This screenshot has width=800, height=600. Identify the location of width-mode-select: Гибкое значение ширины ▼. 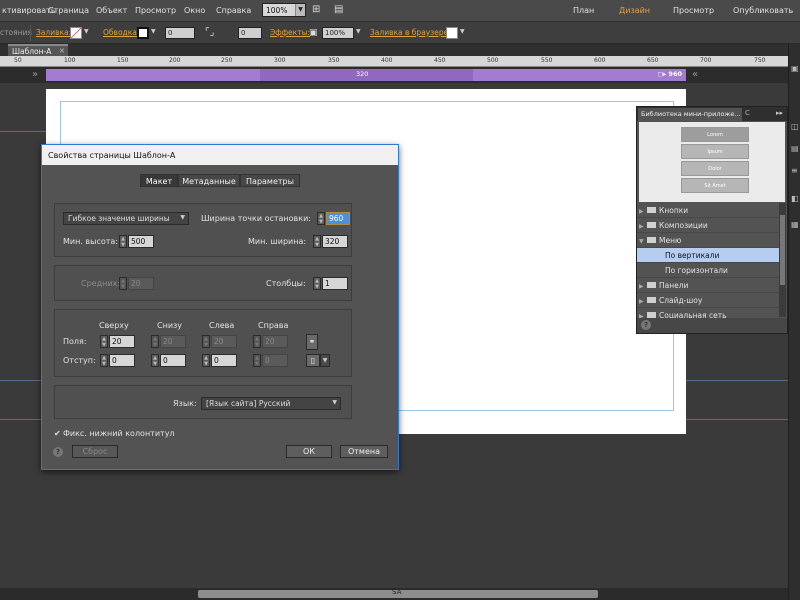
(126, 218).